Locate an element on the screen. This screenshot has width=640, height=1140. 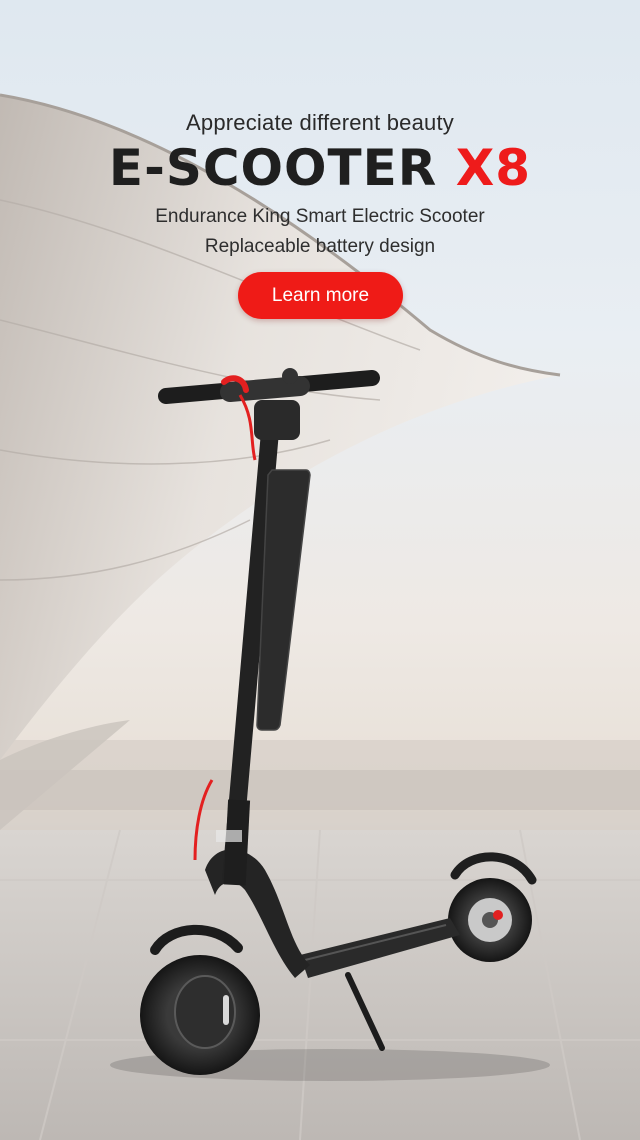
hero-title-model: X8 is located at coordinates (493, 168).